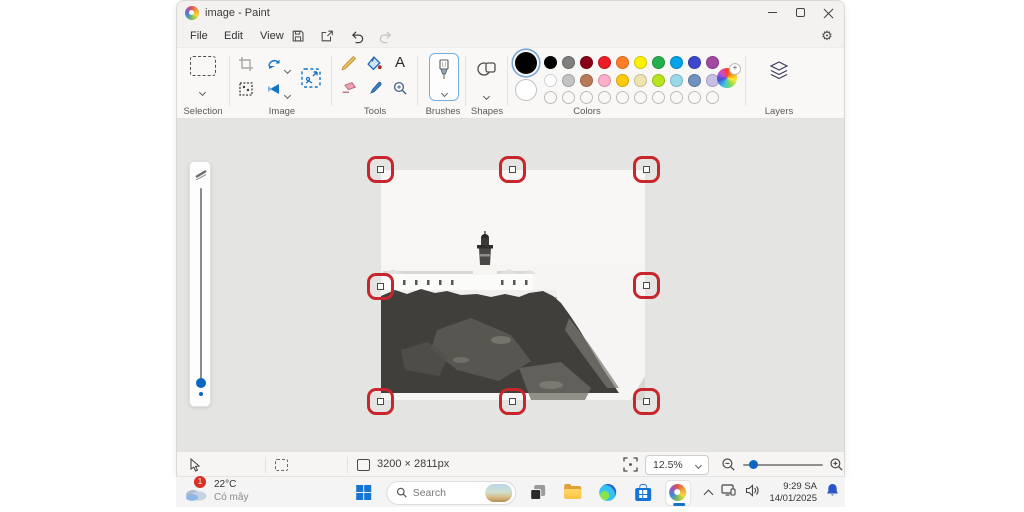 The image size is (1024, 512). Describe the element at coordinates (287, 94) in the screenshot. I see `flip-dropdown` at that location.